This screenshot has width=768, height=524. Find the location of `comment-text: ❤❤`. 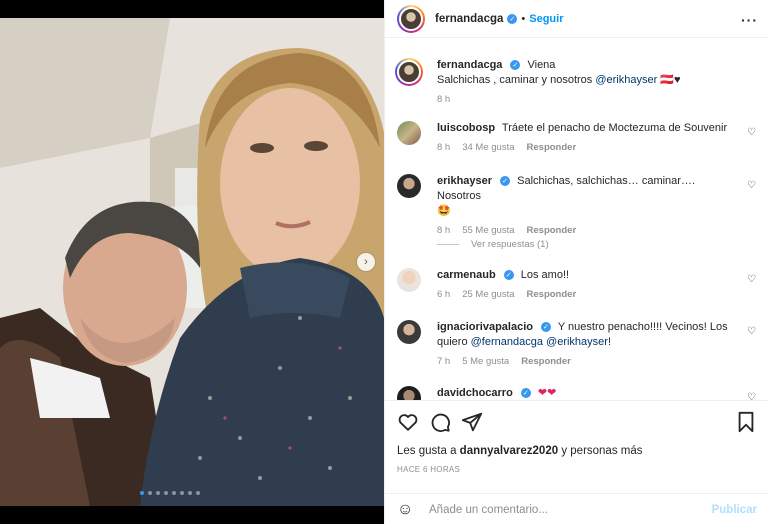

comment-text: ❤❤ is located at coordinates (547, 393).